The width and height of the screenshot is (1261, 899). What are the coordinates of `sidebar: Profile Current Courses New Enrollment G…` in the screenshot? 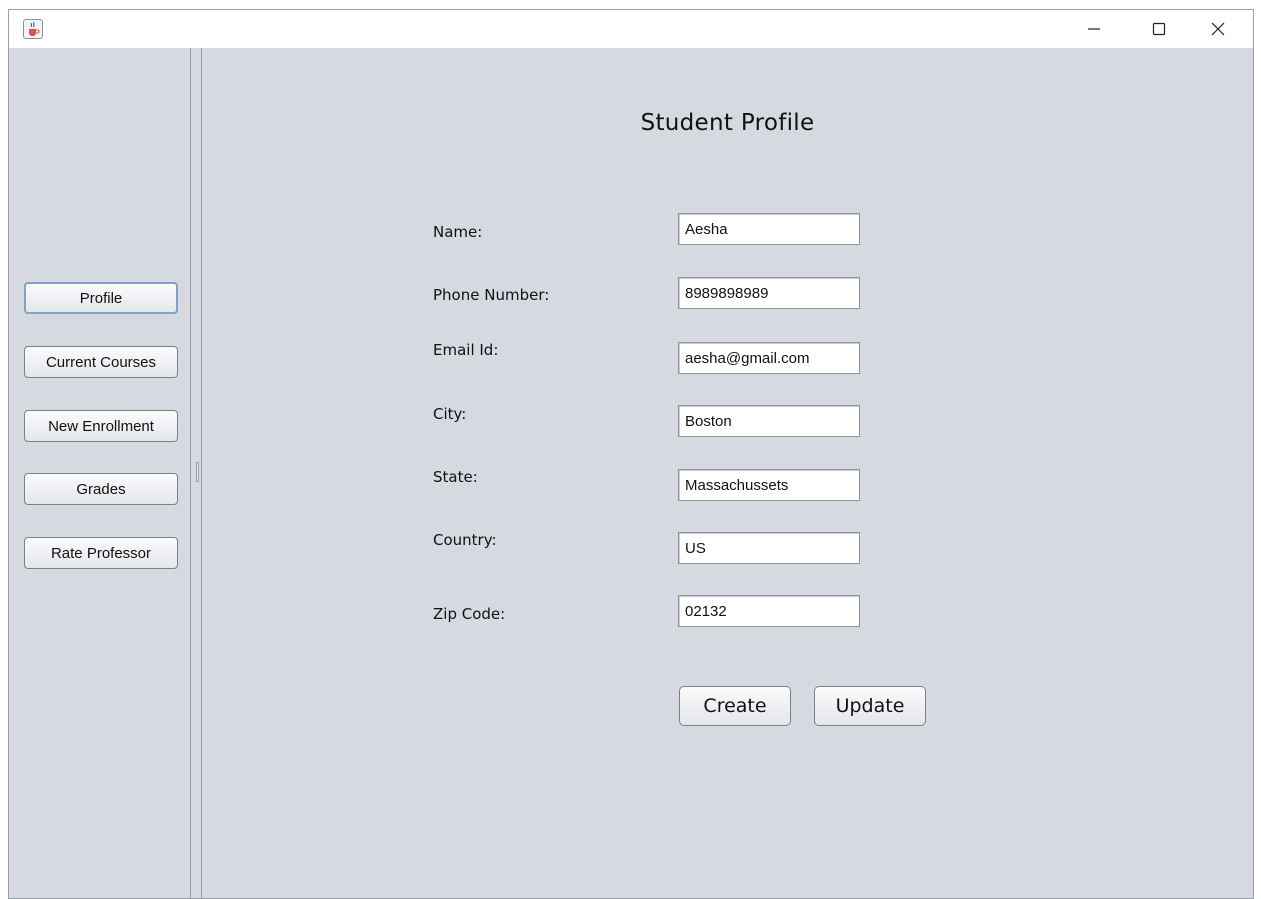 It's located at (99, 473).